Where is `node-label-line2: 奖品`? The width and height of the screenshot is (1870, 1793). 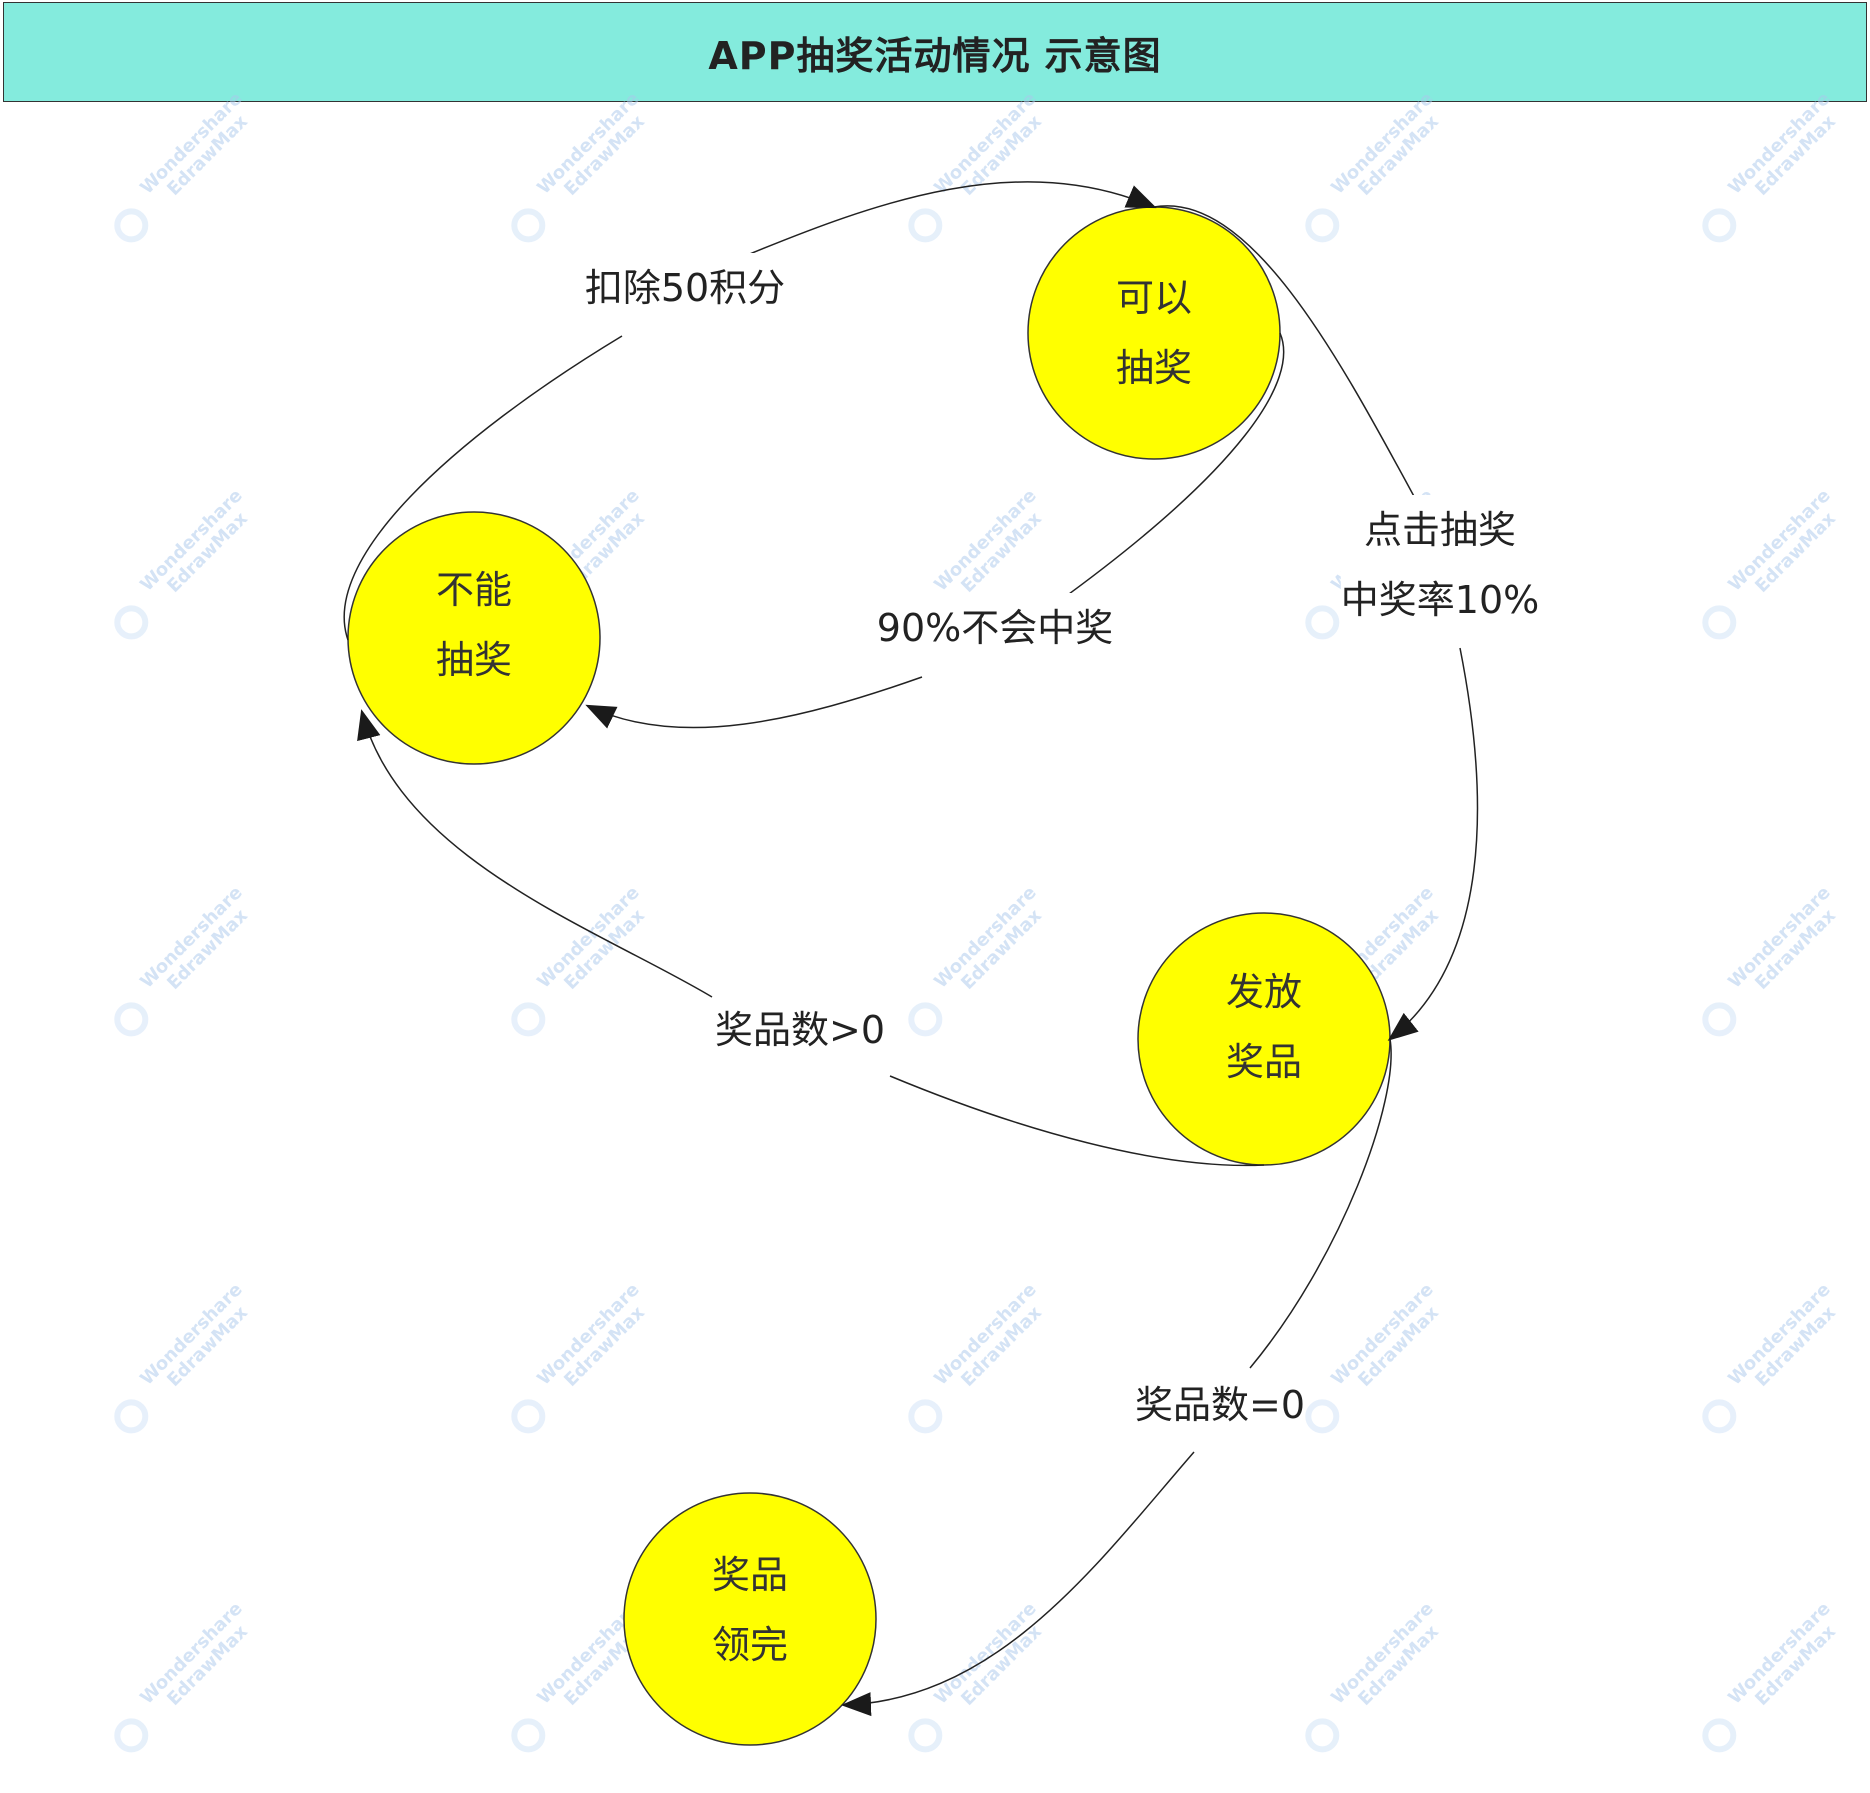
node-label-line2: 奖品 is located at coordinates (1264, 1062).